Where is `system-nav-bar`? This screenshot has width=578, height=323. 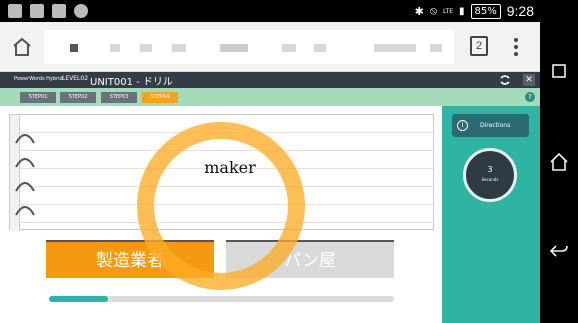
system-nav-bar is located at coordinates (559, 161).